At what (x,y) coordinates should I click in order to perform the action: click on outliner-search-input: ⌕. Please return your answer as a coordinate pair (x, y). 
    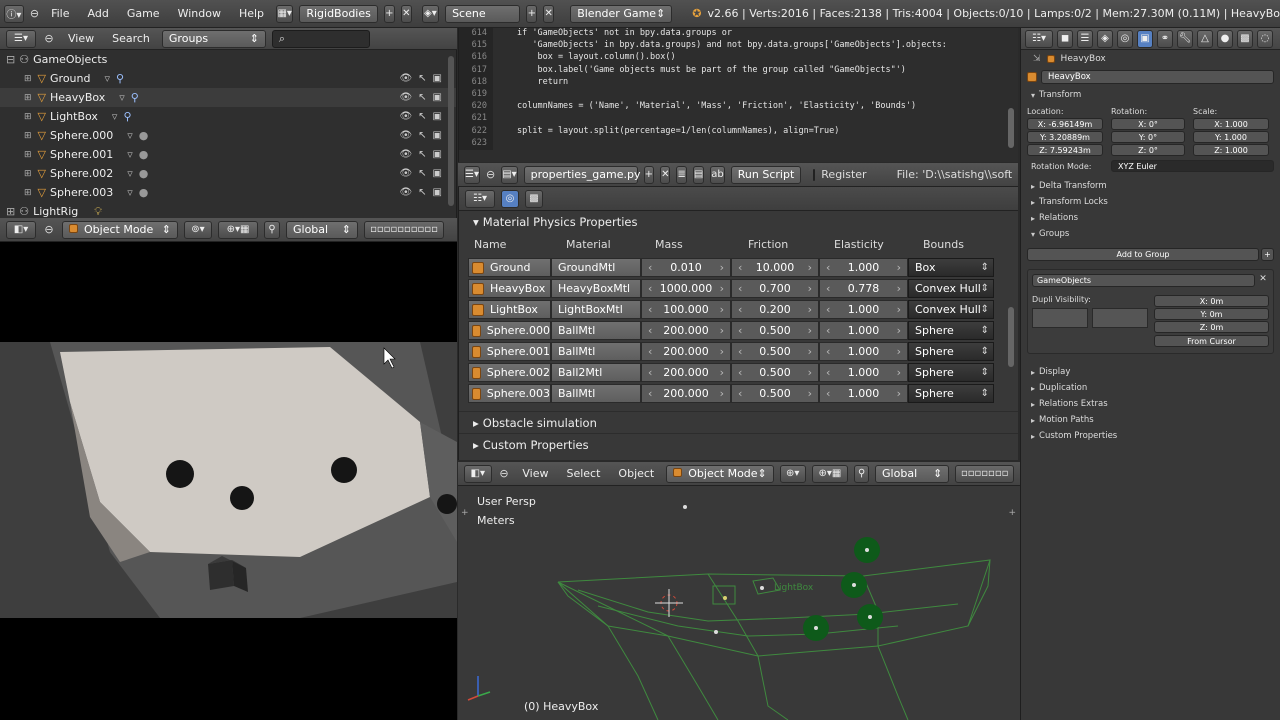
    Looking at the image, I should click on (320, 38).